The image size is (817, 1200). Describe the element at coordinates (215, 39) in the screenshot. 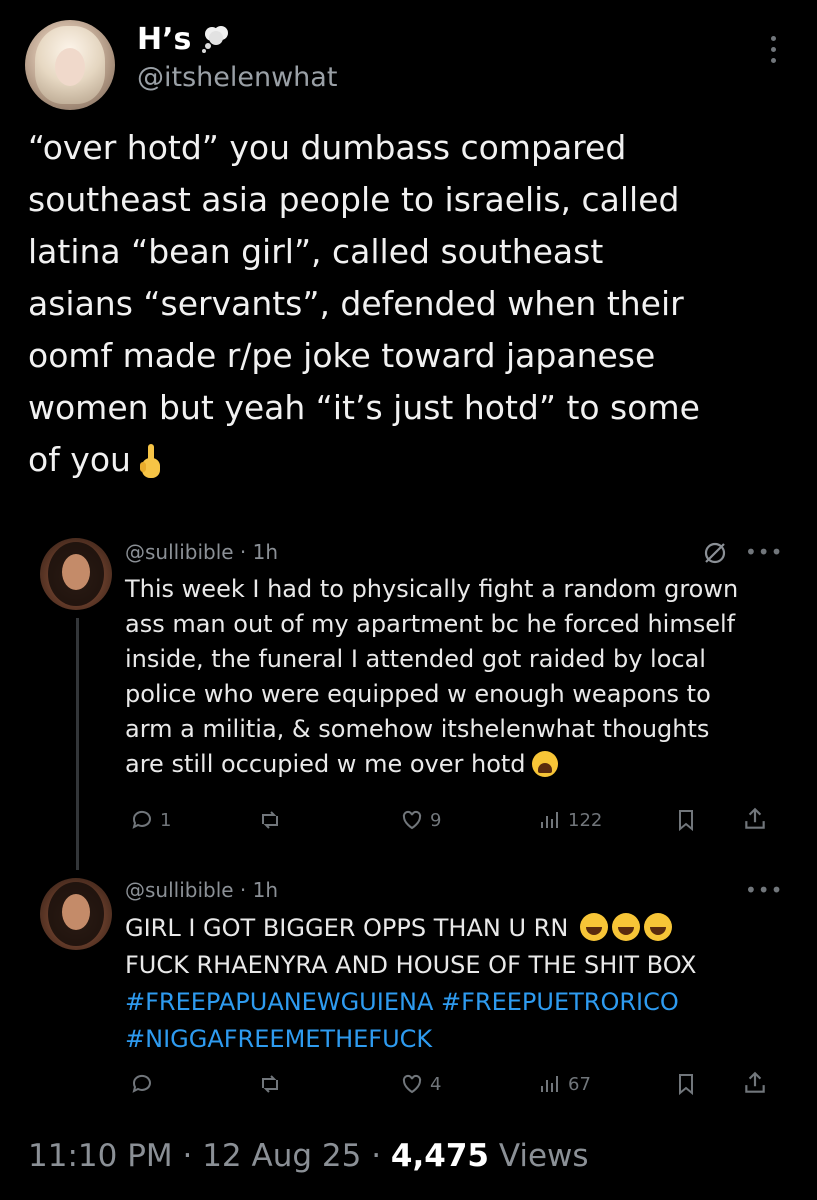

I see `thought-bubble-icon` at that location.